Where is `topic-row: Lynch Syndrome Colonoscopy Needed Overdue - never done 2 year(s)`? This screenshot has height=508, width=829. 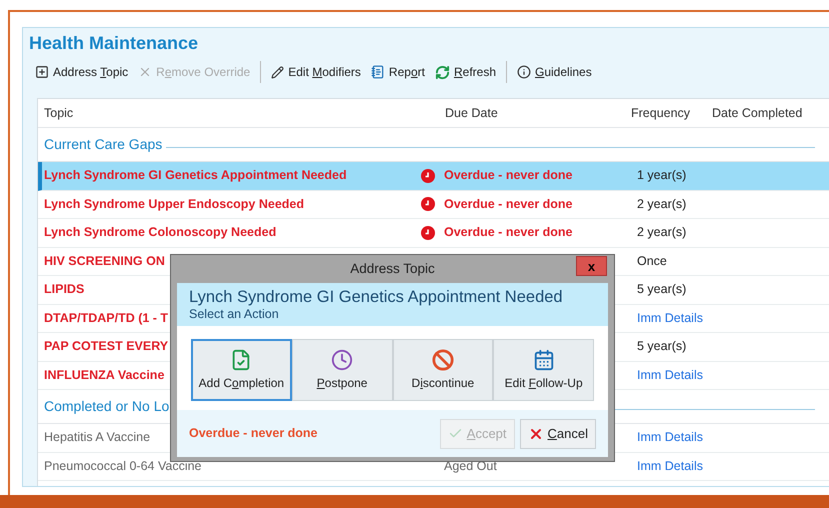 topic-row: Lynch Syndrome Colonoscopy Needed Overdue - never done 2 year(s) is located at coordinates (433, 233).